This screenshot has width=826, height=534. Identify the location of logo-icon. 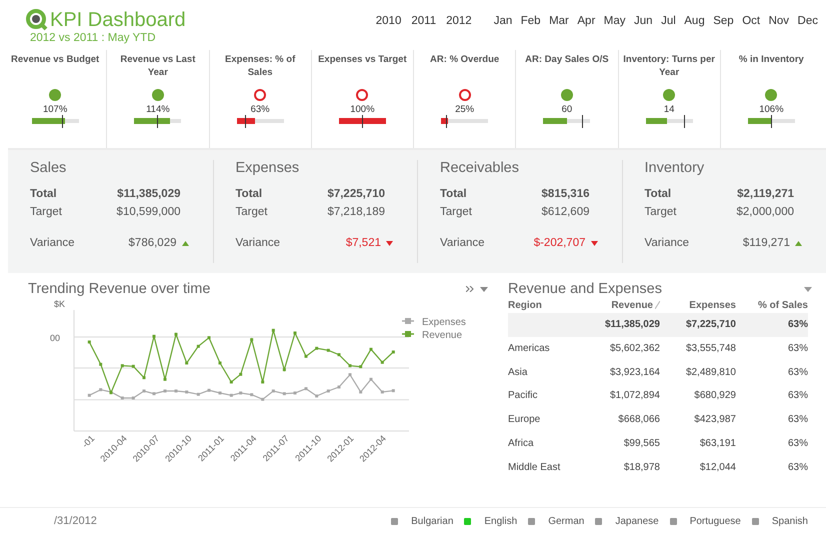
(37, 20).